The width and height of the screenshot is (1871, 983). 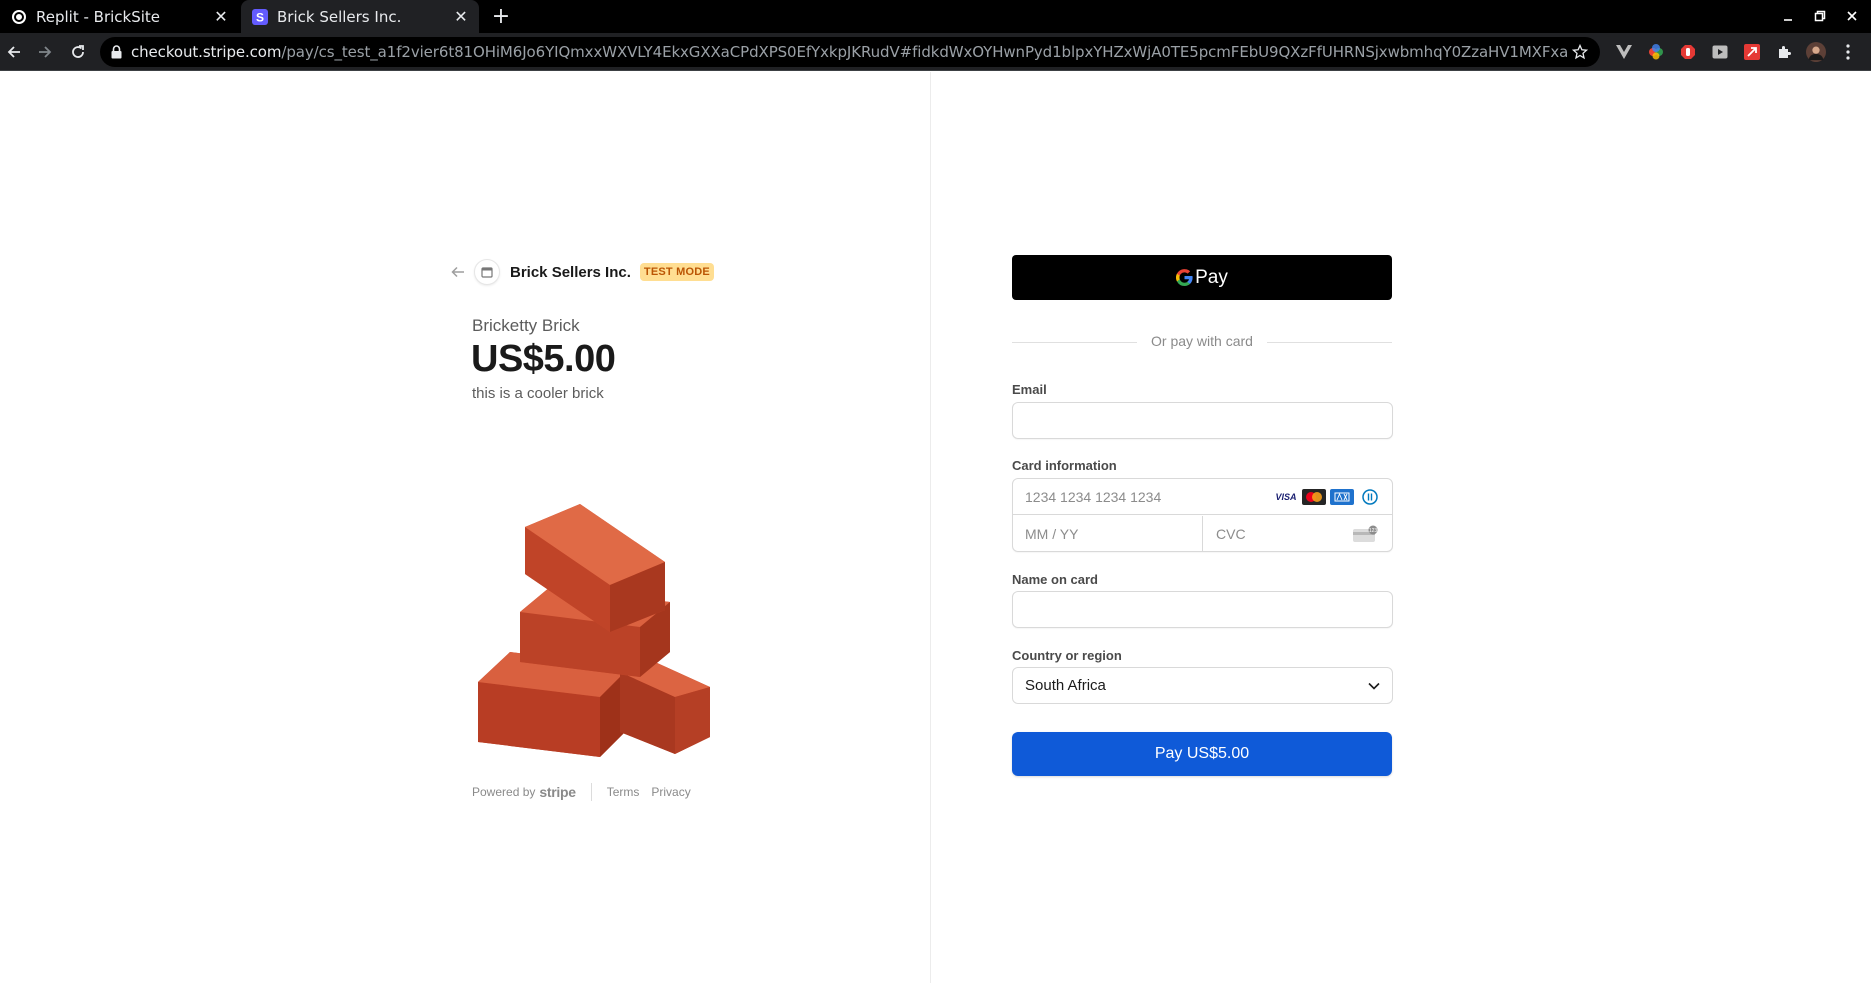 What do you see at coordinates (1720, 52) in the screenshot?
I see `media-extension-icon` at bounding box center [1720, 52].